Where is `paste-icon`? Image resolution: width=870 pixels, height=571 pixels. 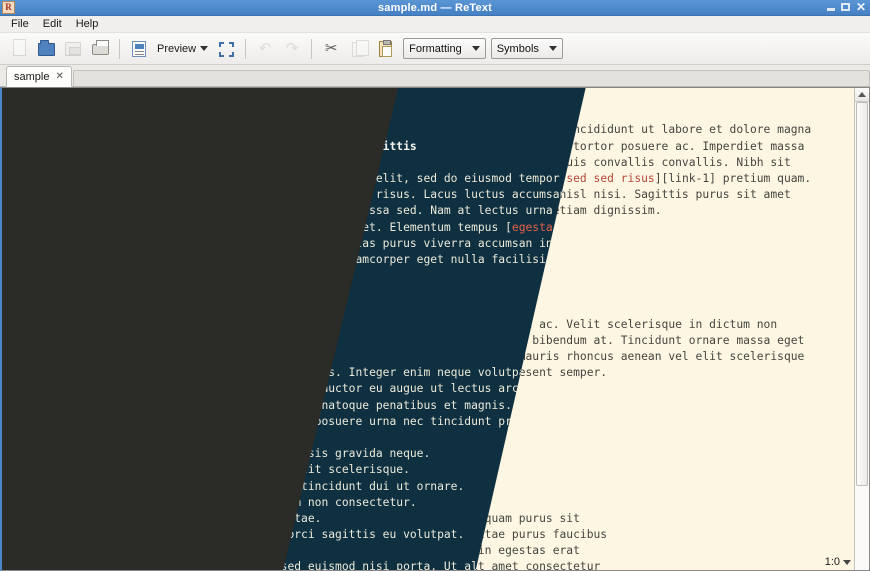 paste-icon is located at coordinates (385, 49).